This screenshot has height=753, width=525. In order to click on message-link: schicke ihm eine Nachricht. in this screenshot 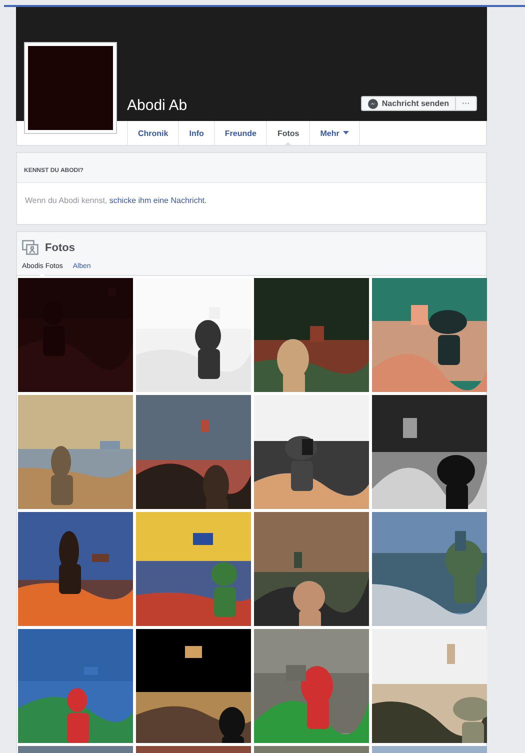, I will do `click(158, 200)`.